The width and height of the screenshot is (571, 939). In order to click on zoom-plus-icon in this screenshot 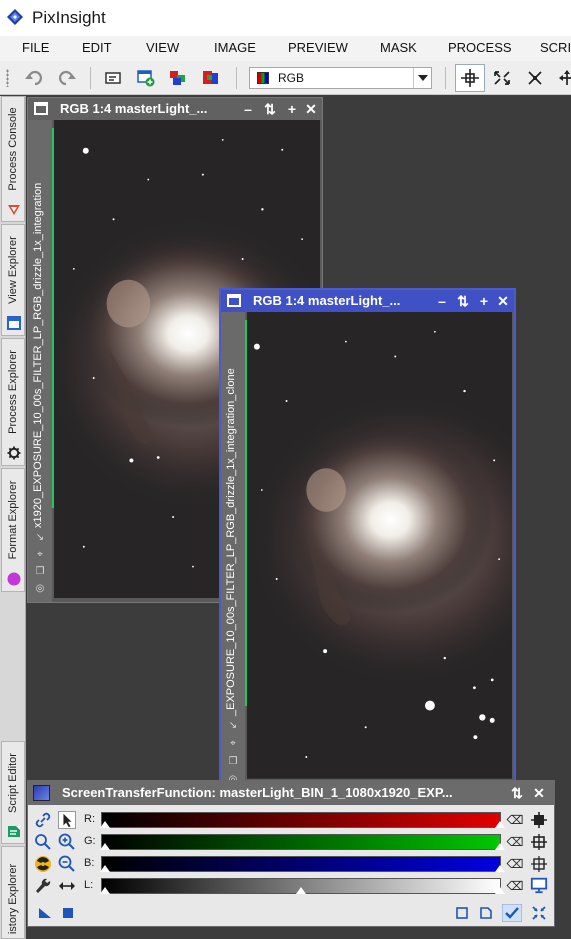, I will do `click(67, 842)`.